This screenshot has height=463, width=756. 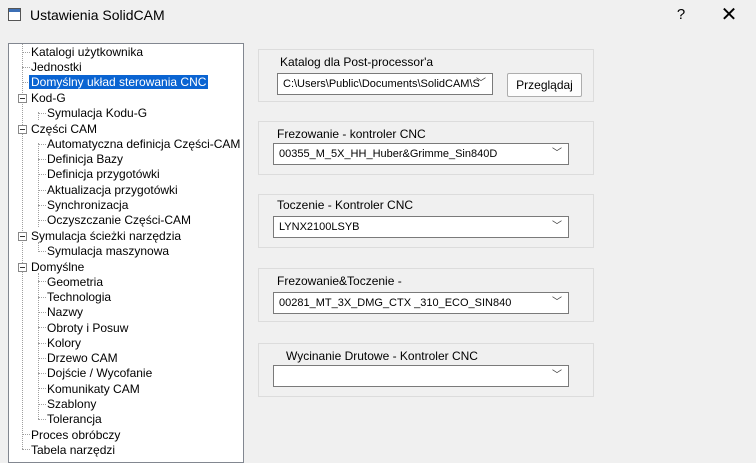 I want to click on tree-item-obroty-i-posuw: Obroty i Posuw, so click(x=87, y=328).